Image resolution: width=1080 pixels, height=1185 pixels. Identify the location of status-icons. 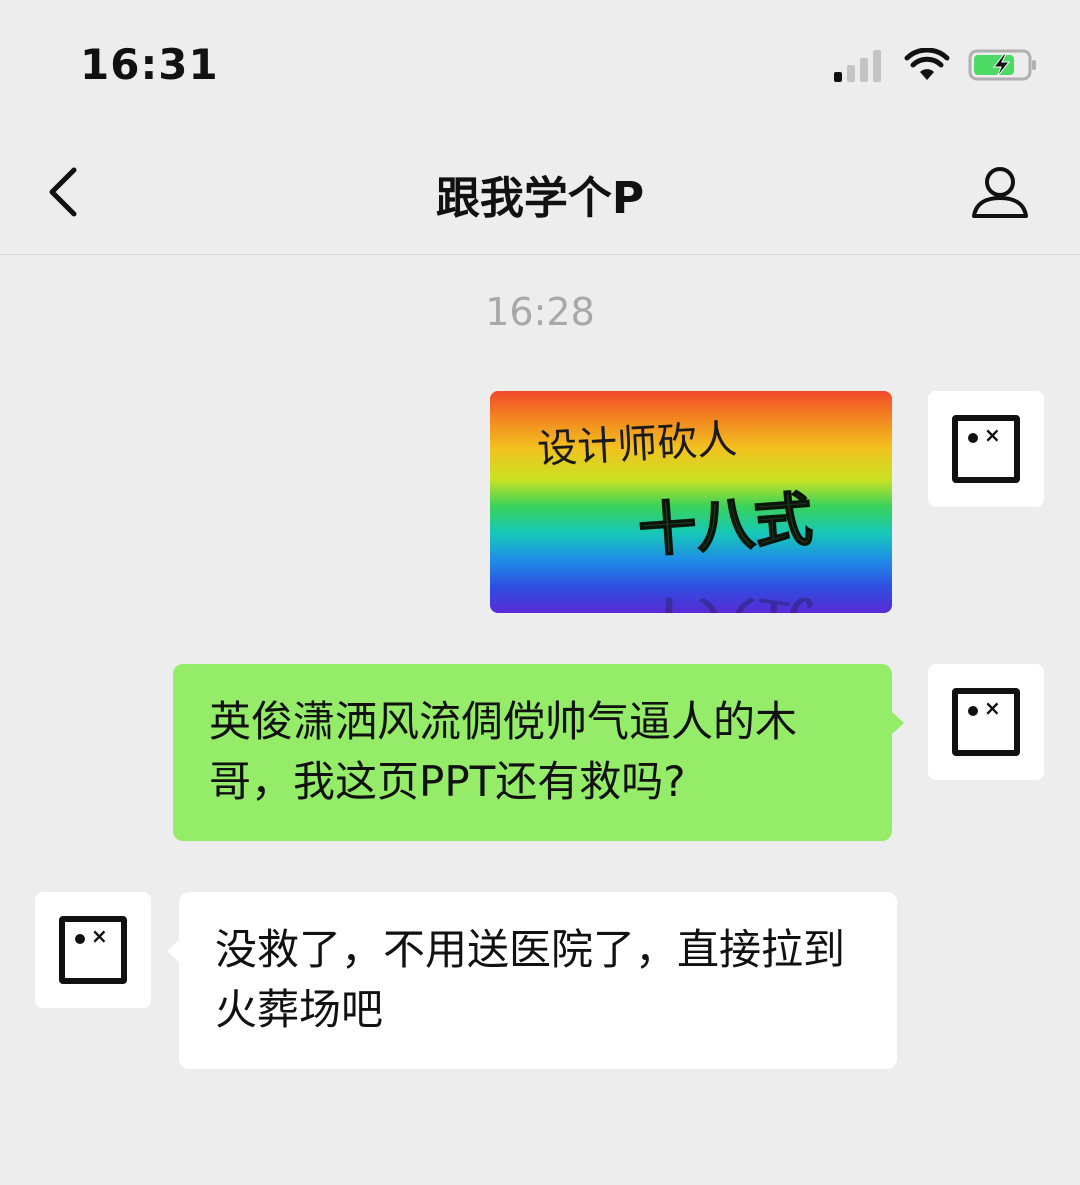
(936, 65).